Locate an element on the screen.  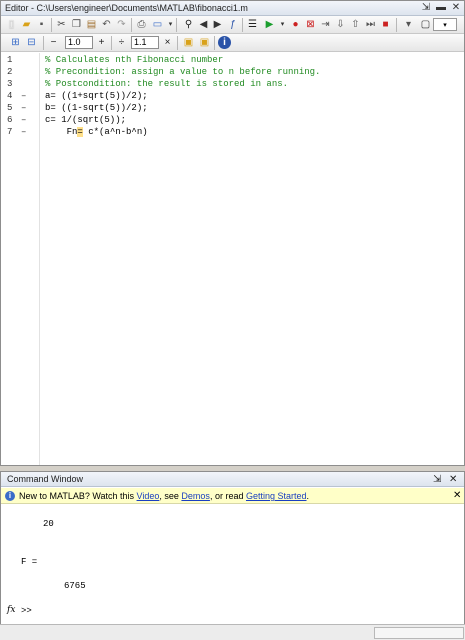
multiply-button: × is located at coordinates (167, 42).